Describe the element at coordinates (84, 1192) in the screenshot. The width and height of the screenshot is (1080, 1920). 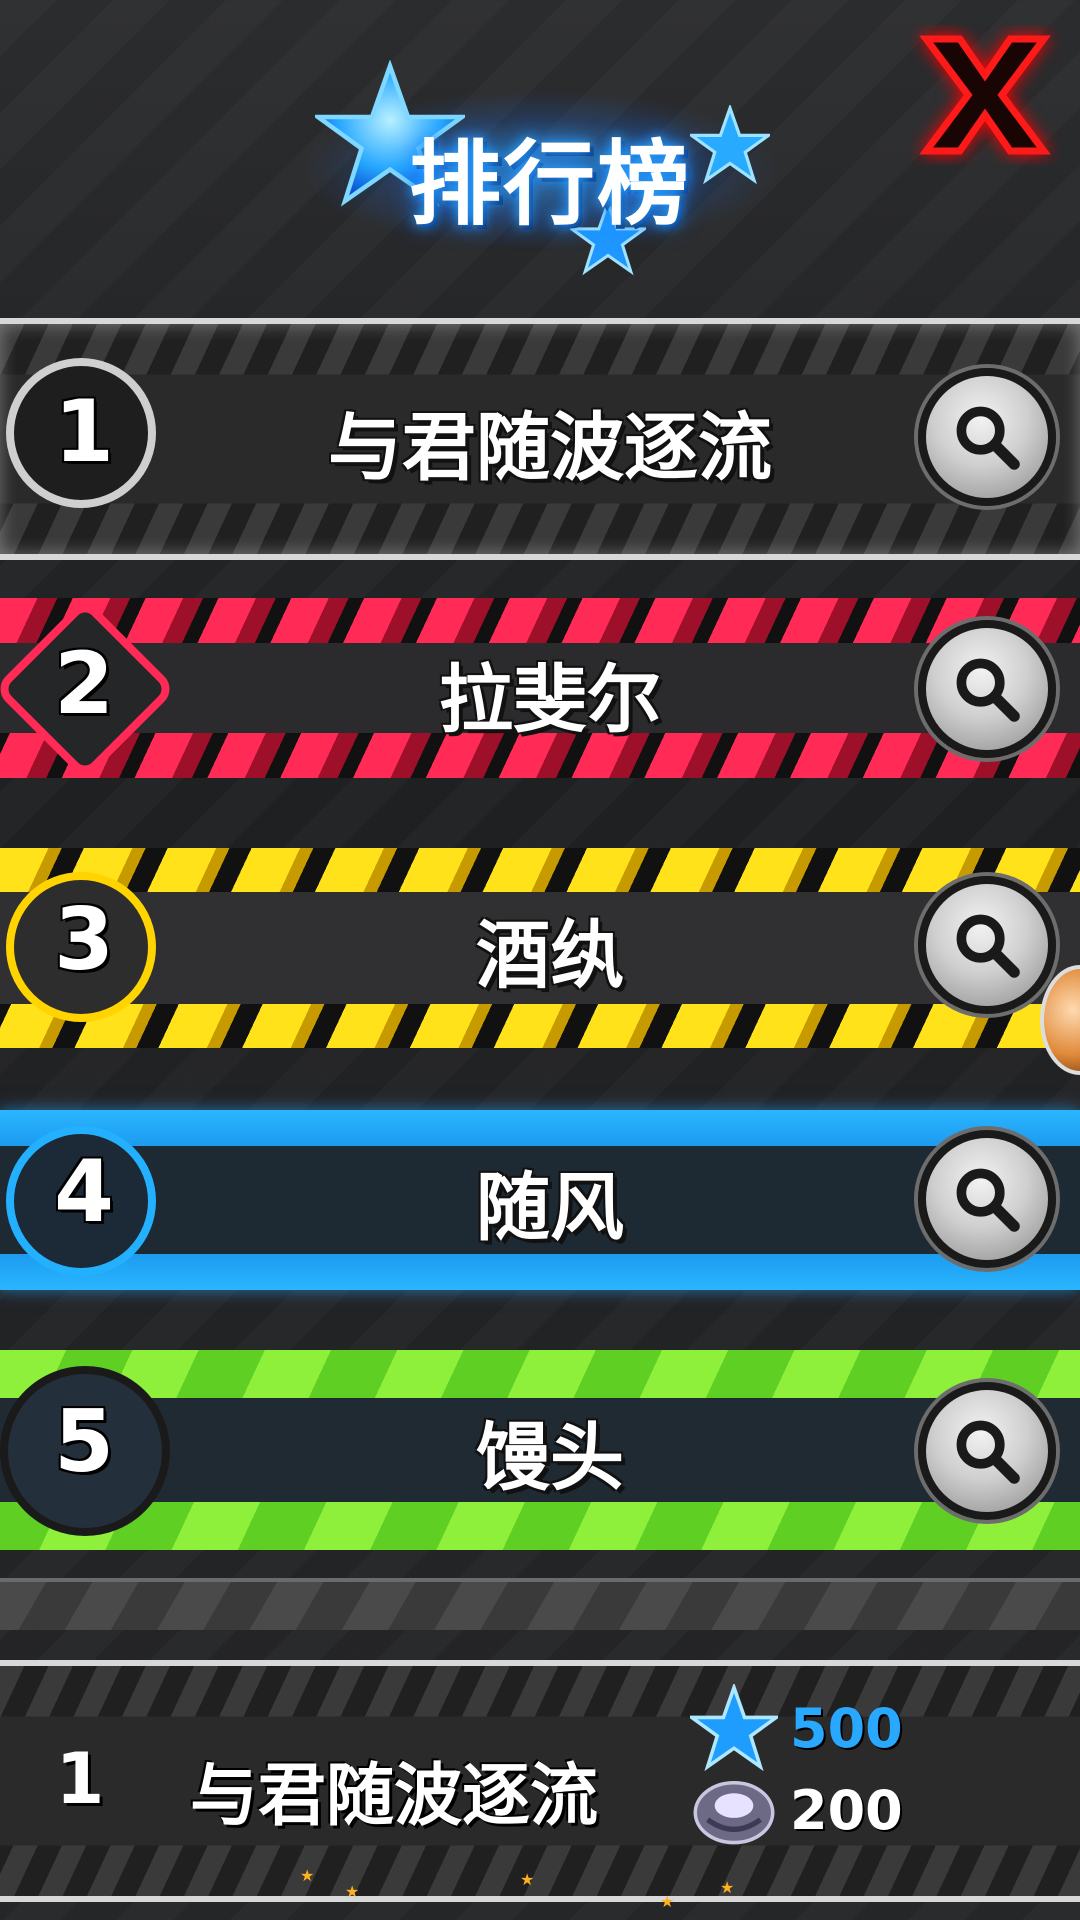
I see `rank-number: 4` at that location.